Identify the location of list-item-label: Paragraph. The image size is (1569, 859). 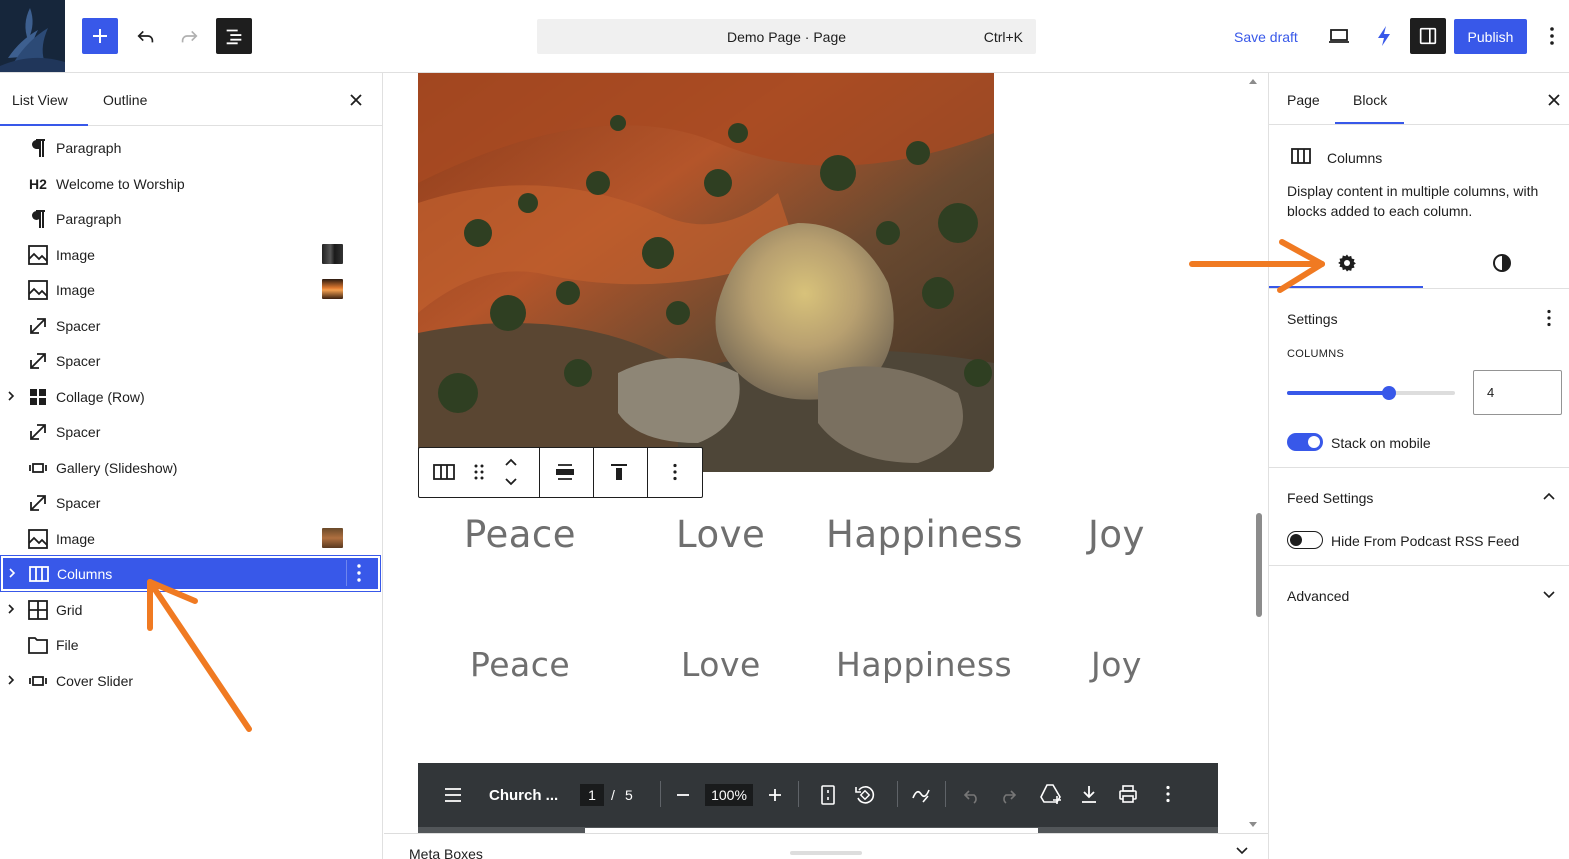
(89, 219).